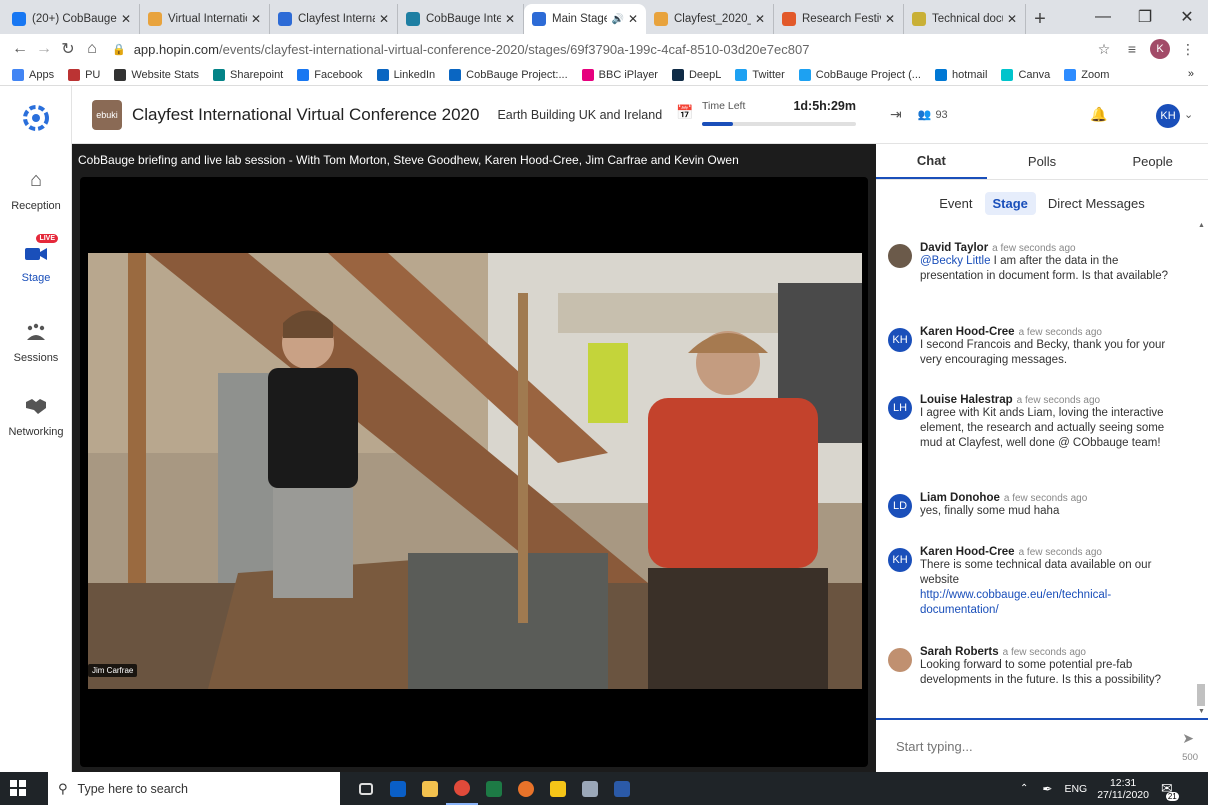 This screenshot has height=805, width=1208. What do you see at coordinates (1188, 49) in the screenshot?
I see `browser-menu-icon: ⋮` at bounding box center [1188, 49].